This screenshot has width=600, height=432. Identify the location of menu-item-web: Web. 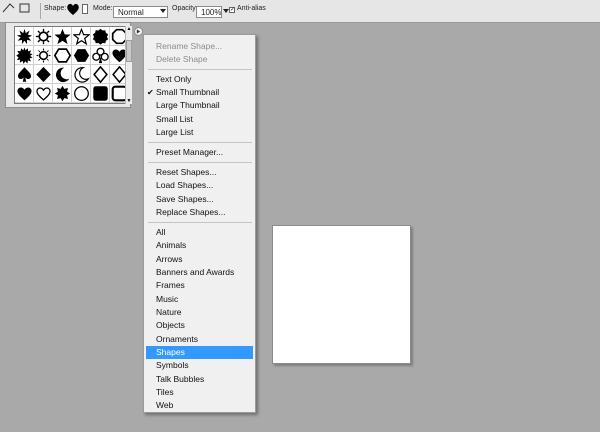
(199, 405).